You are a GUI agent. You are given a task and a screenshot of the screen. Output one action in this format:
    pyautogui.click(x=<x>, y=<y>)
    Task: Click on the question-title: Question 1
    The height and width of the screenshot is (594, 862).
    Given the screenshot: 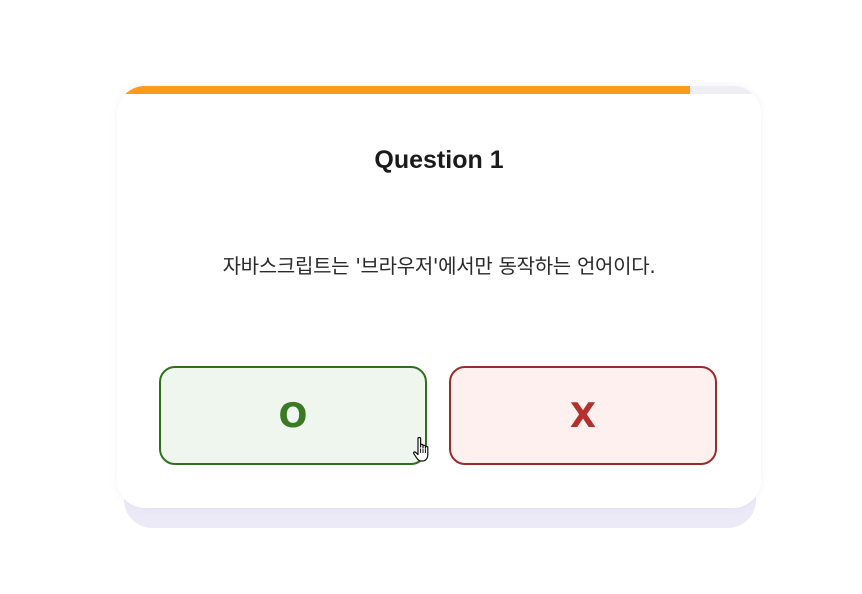 What is the action you would take?
    pyautogui.click(x=439, y=160)
    